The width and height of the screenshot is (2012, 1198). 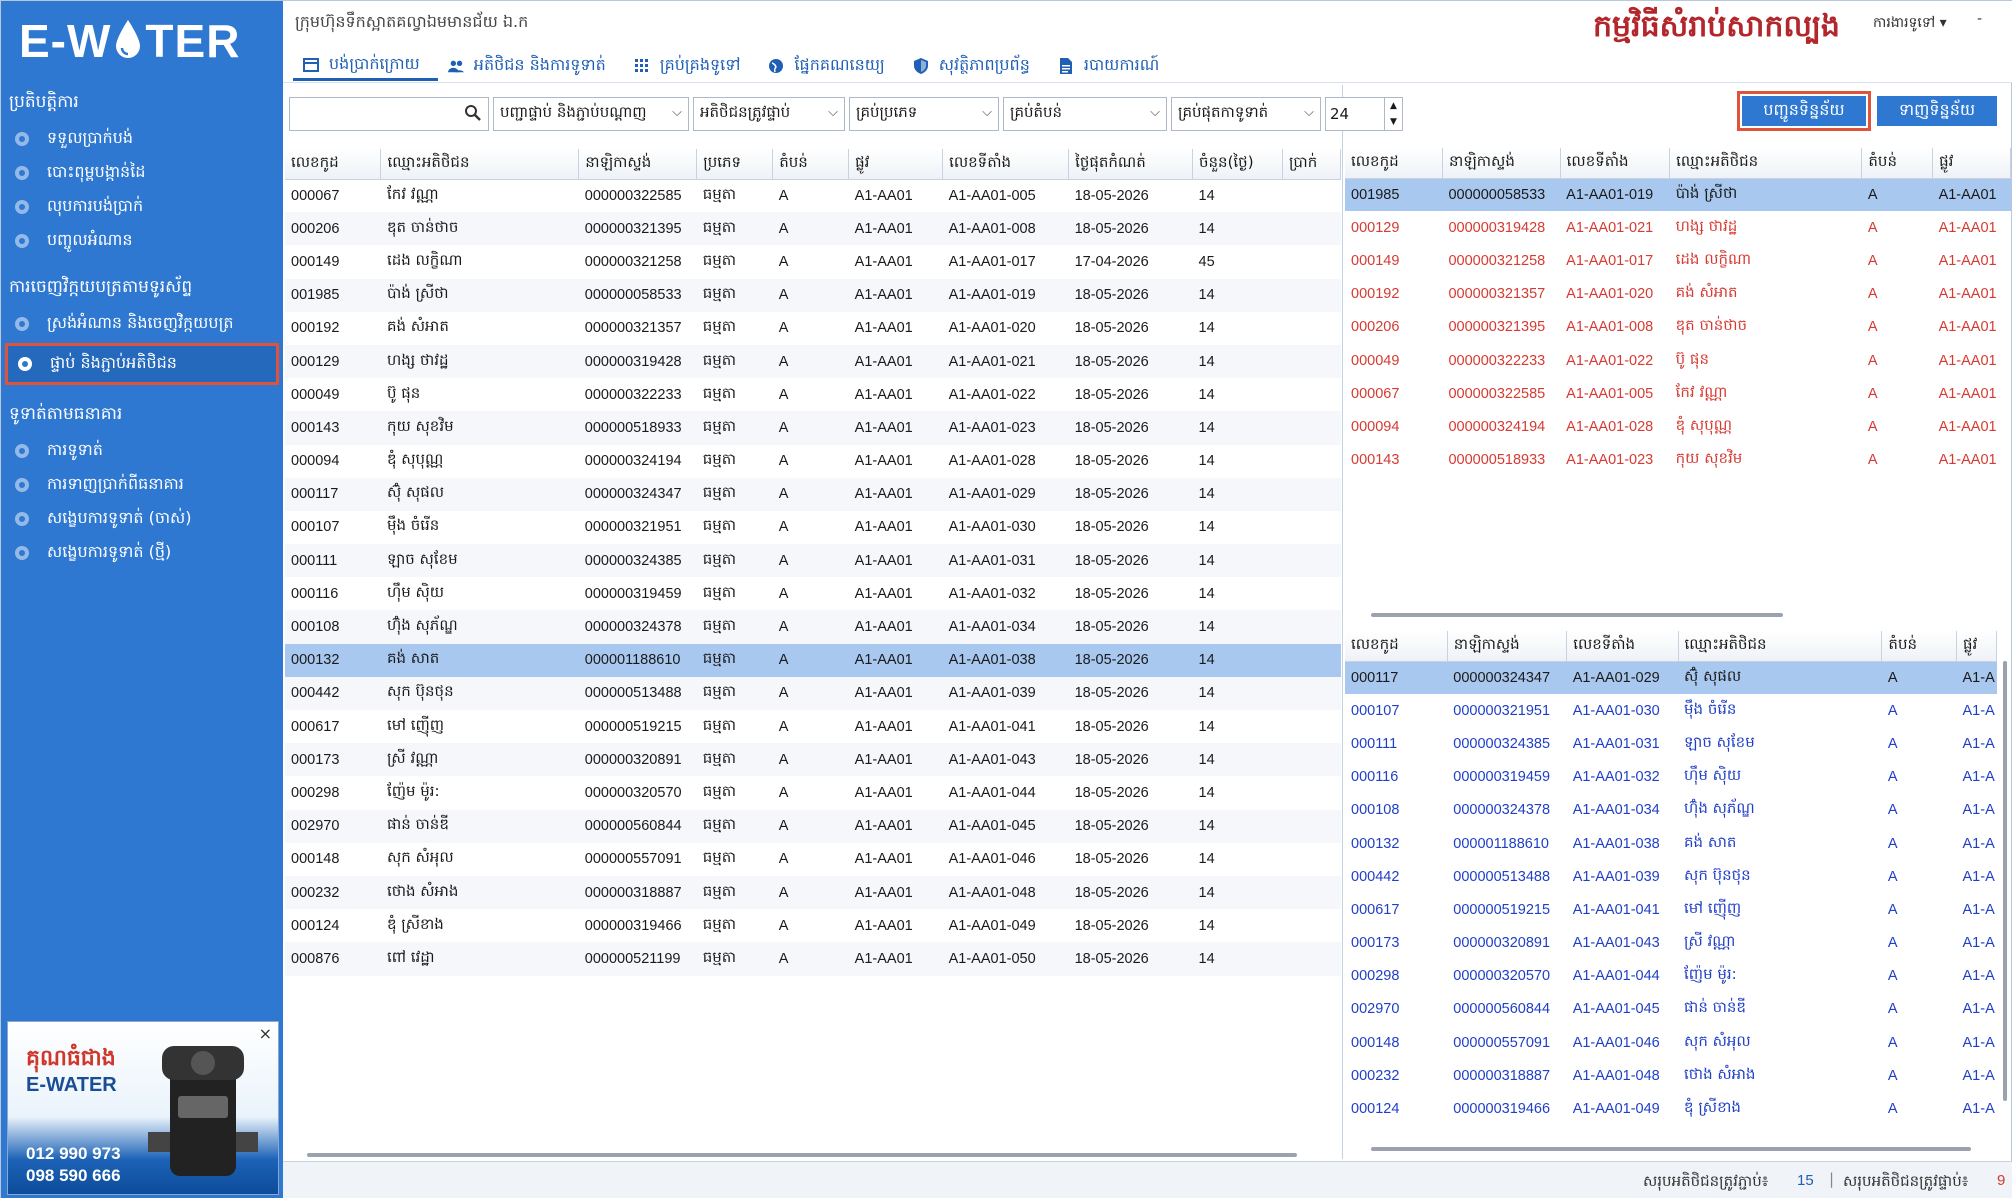 I want to click on column-header: ចំនួន(ថ្ងៃ), so click(x=1237, y=164).